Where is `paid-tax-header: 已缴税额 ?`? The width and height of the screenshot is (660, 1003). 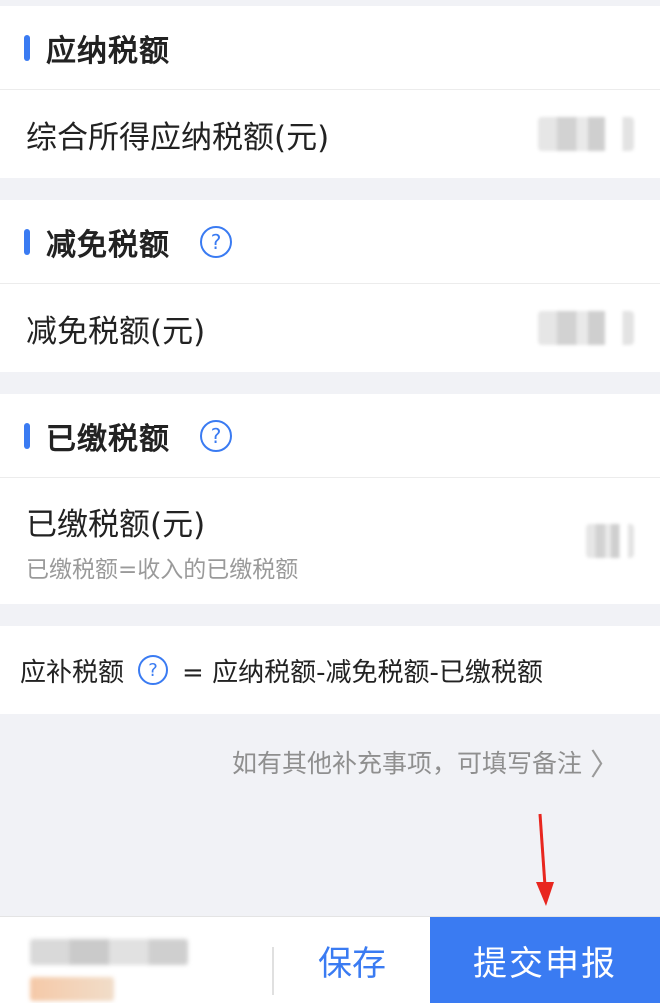 paid-tax-header: 已缴税额 ? is located at coordinates (330, 436).